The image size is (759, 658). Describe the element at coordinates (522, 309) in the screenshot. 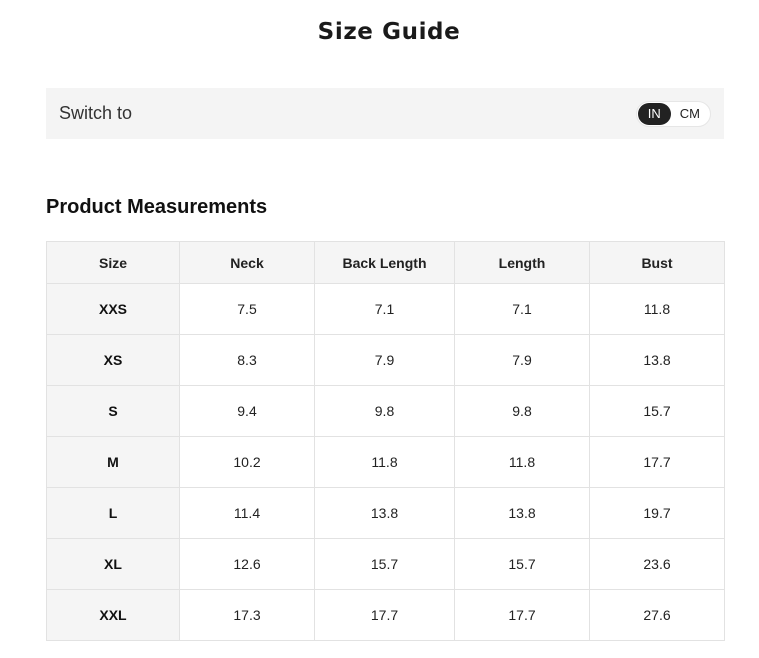

I see `length-cell: 7.1` at that location.